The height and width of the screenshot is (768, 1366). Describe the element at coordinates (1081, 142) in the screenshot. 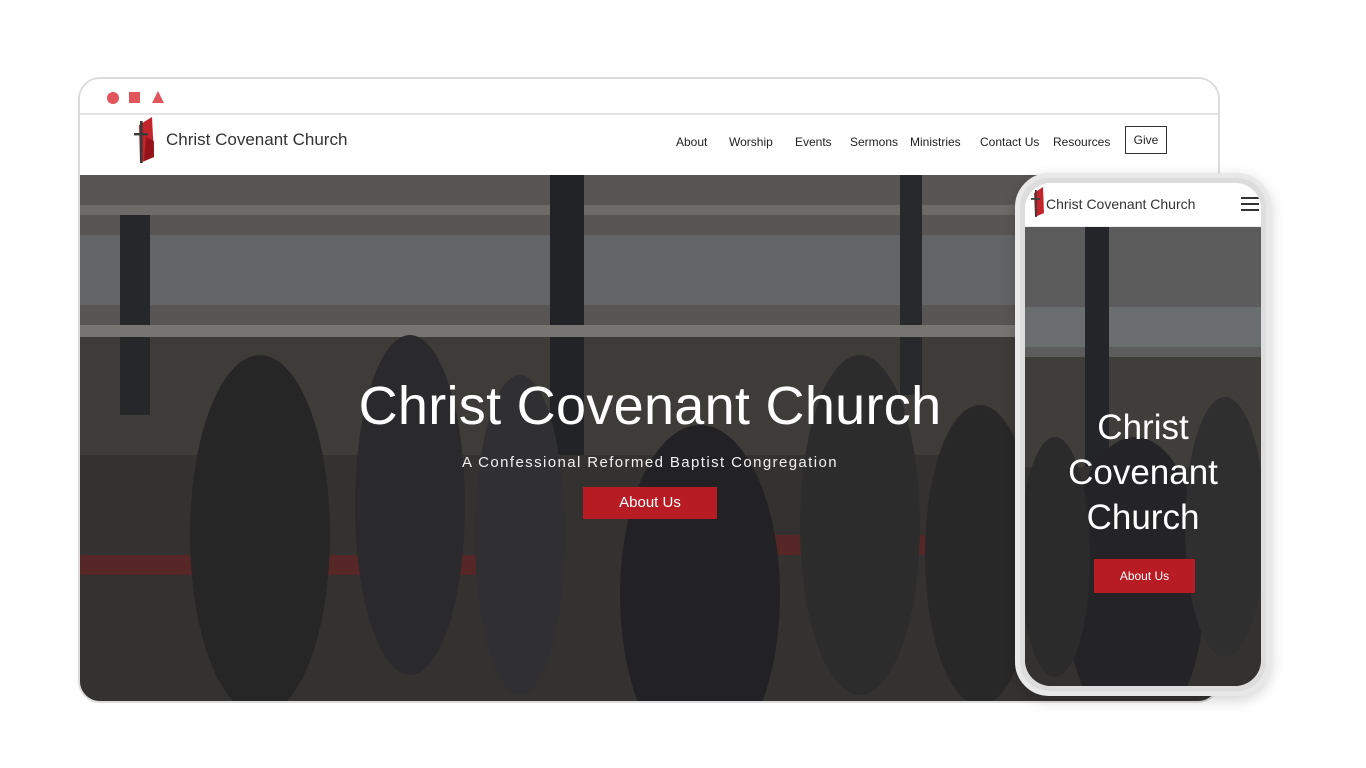

I see `nav-link-resources: Resources` at that location.